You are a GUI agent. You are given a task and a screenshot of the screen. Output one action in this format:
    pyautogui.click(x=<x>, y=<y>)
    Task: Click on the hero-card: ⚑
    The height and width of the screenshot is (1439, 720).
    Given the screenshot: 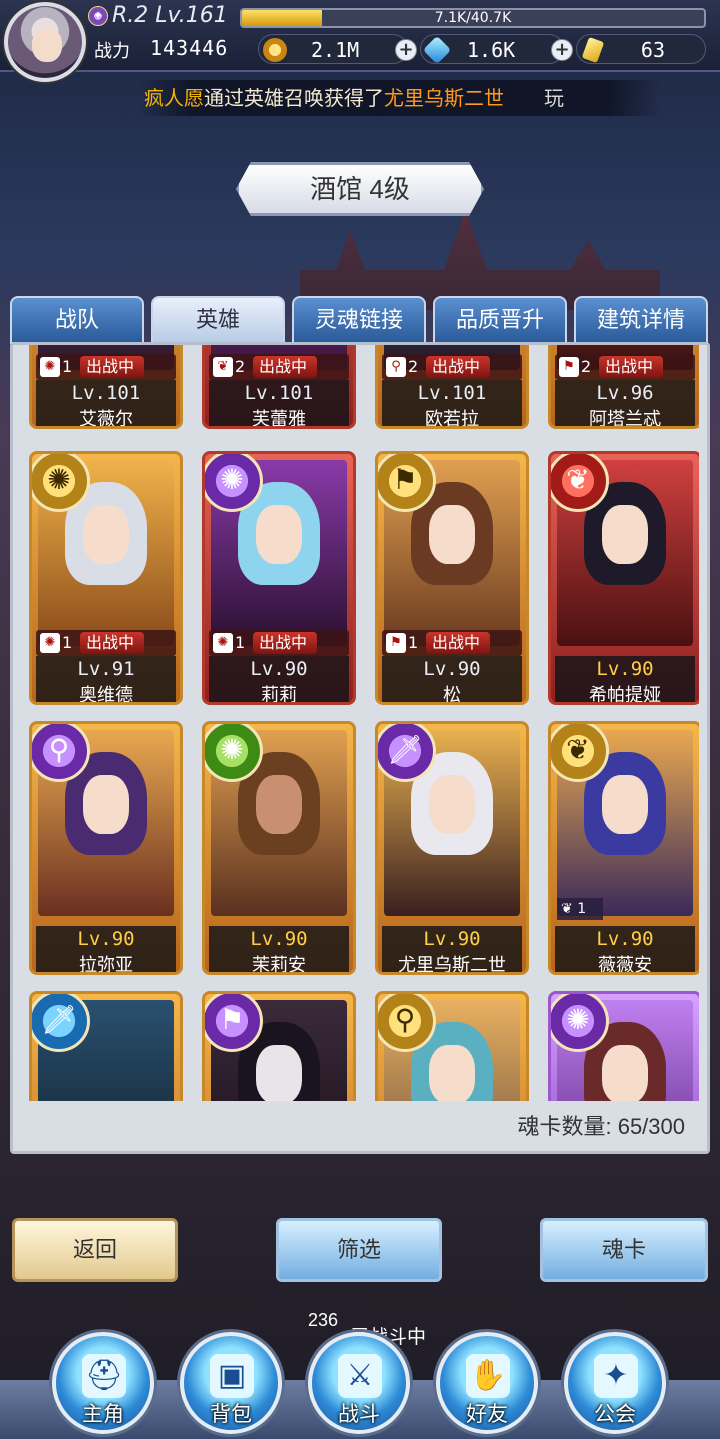 What is the action you would take?
    pyautogui.click(x=279, y=1046)
    